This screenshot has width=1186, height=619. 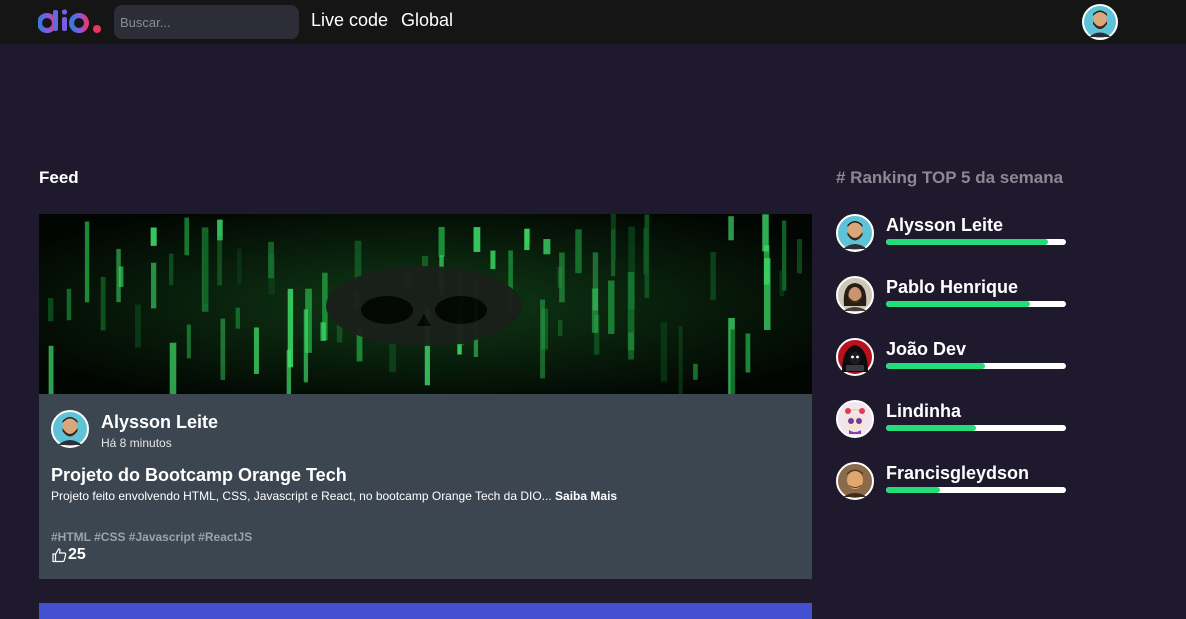 What do you see at coordinates (923, 411) in the screenshot?
I see `ranking-name: Lindinha` at bounding box center [923, 411].